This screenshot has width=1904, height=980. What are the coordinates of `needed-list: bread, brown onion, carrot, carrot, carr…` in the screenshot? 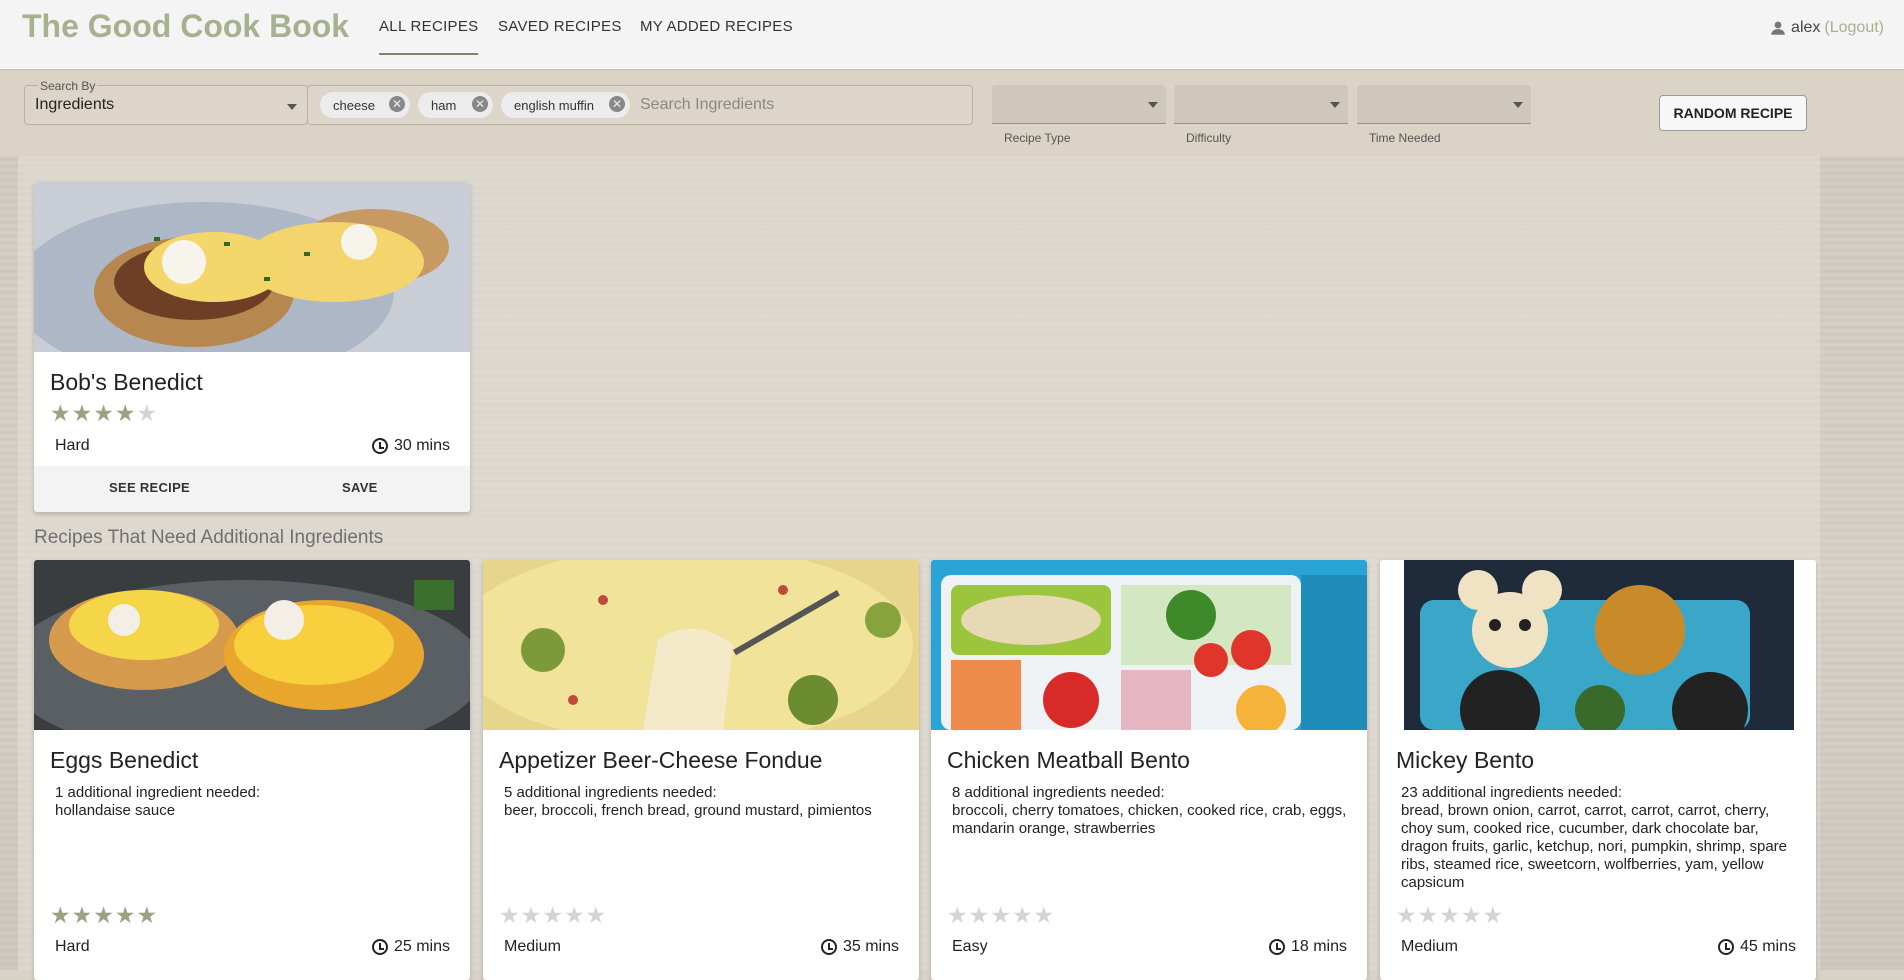 It's located at (1594, 846).